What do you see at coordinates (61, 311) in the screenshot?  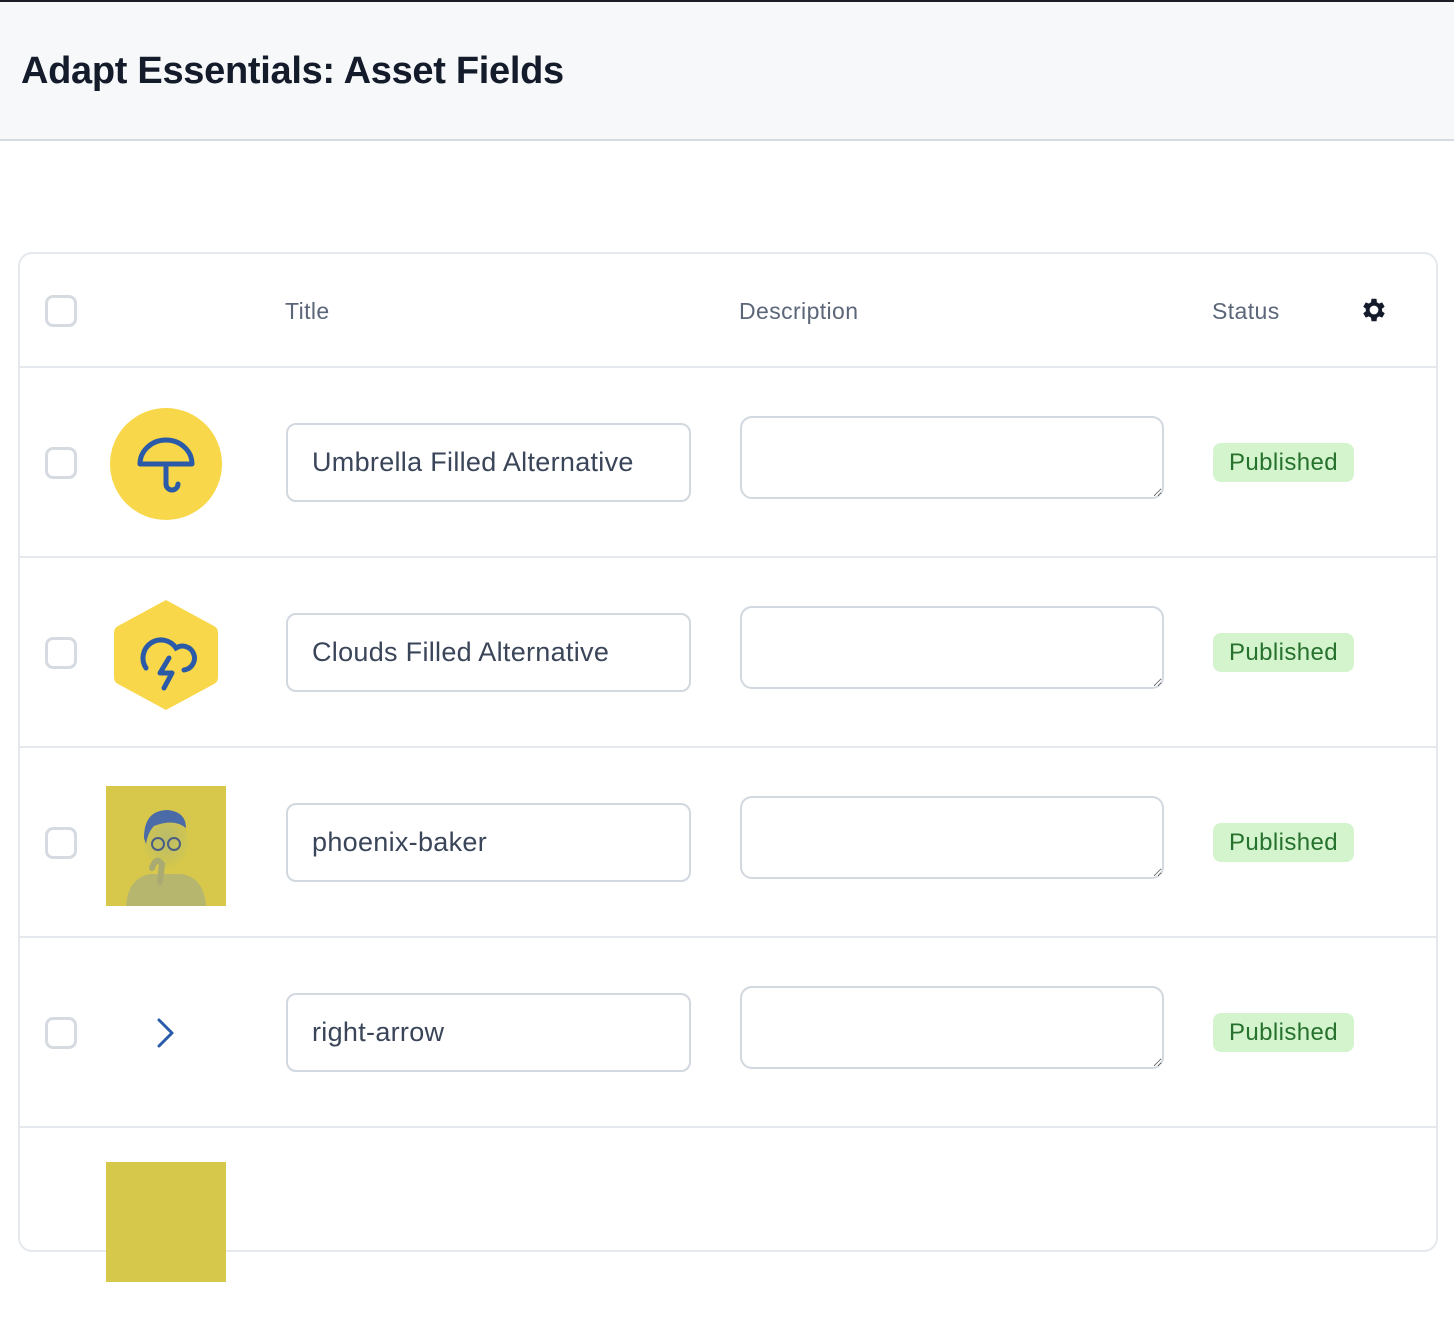 I see `select-all-checkbox` at bounding box center [61, 311].